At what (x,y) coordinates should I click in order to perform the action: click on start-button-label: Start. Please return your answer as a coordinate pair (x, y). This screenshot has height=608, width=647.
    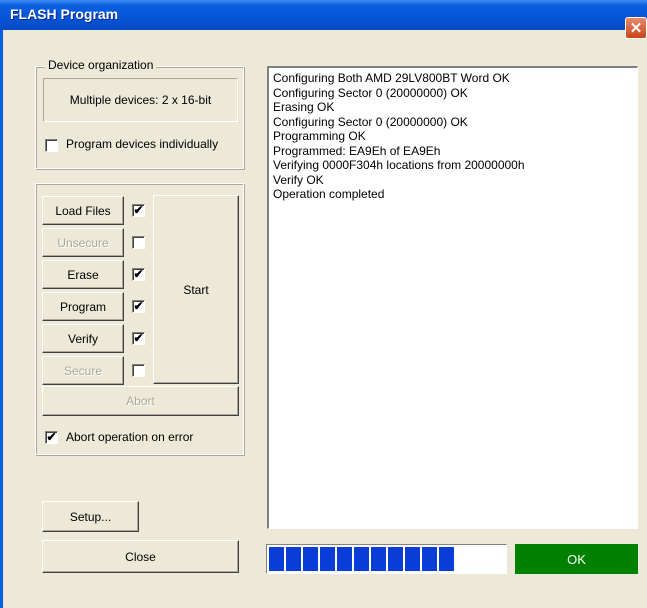
    Looking at the image, I should click on (196, 289).